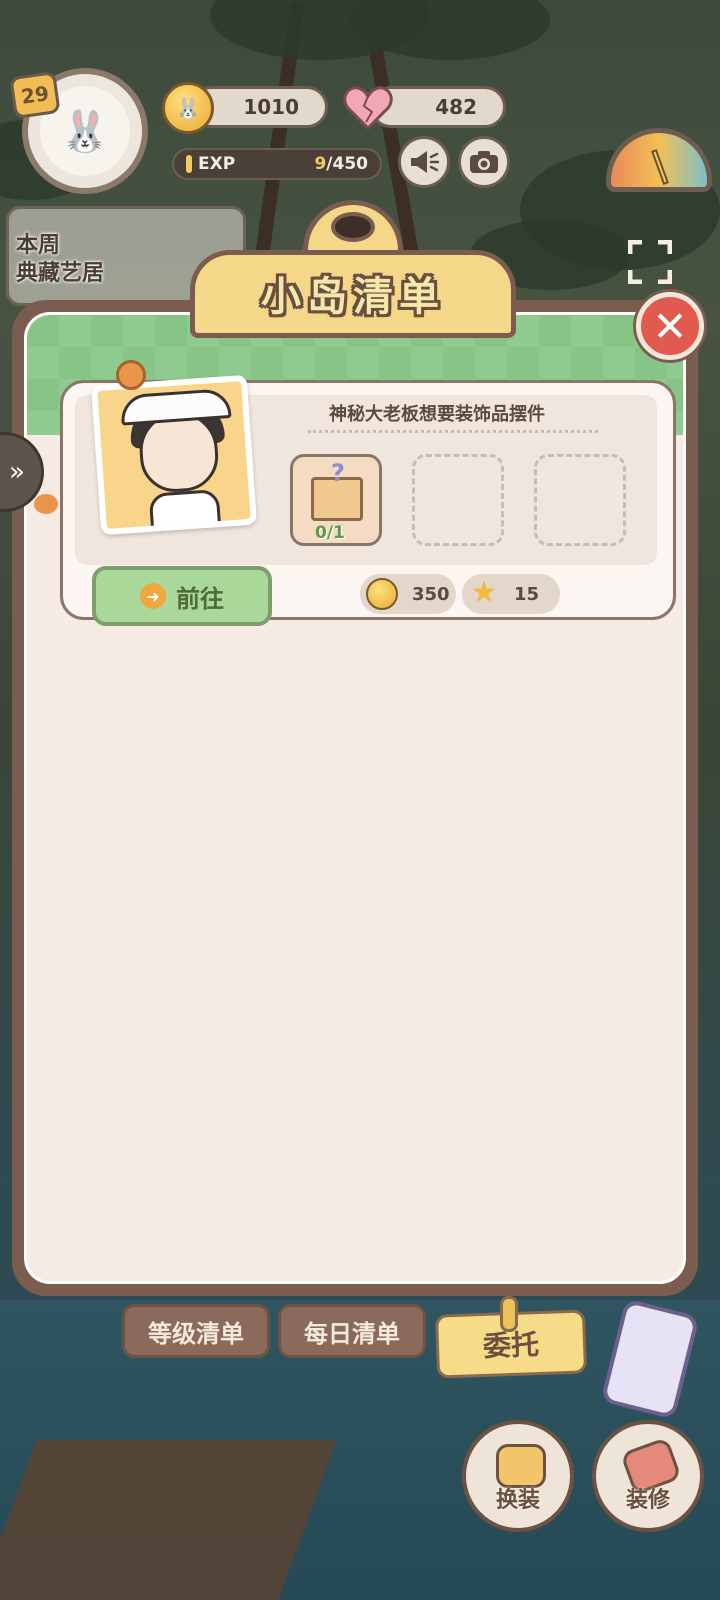 The image size is (720, 1600). Describe the element at coordinates (517, 1500) in the screenshot. I see `dress-up-label: 换装` at that location.